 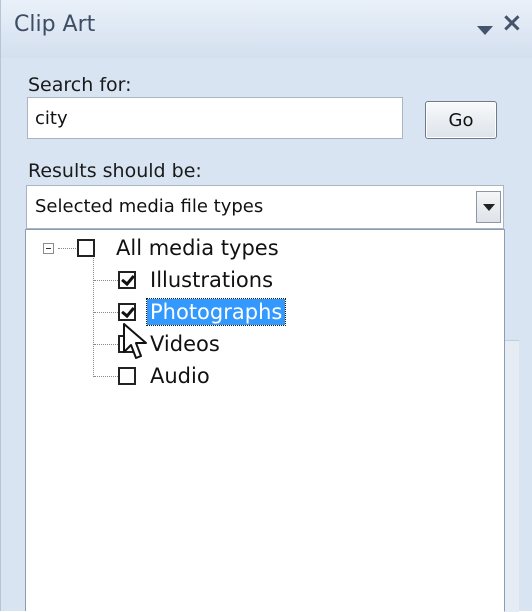 I want to click on search-input, so click(x=215, y=118).